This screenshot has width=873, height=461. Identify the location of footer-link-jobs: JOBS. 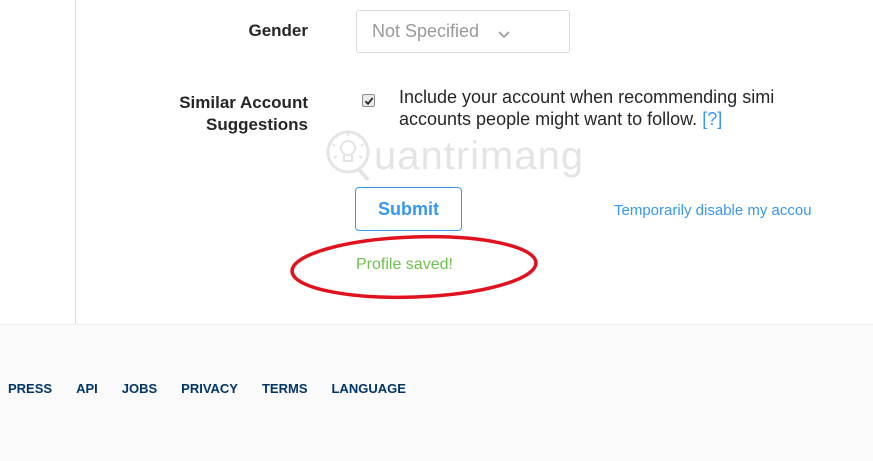
(139, 388).